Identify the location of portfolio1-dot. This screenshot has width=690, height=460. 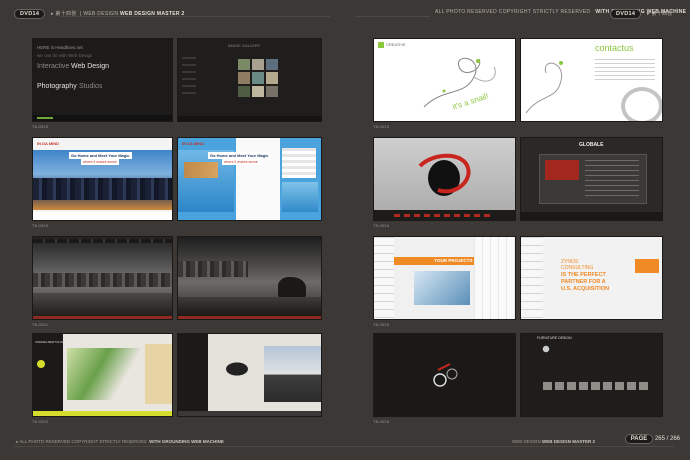
(41, 364).